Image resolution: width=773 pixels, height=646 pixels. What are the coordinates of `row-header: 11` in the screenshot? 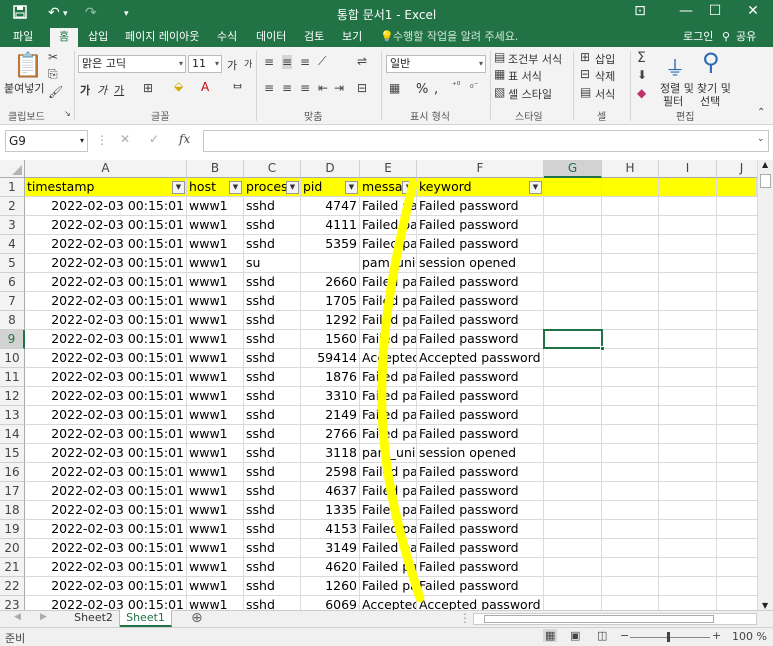 It's located at (12, 377).